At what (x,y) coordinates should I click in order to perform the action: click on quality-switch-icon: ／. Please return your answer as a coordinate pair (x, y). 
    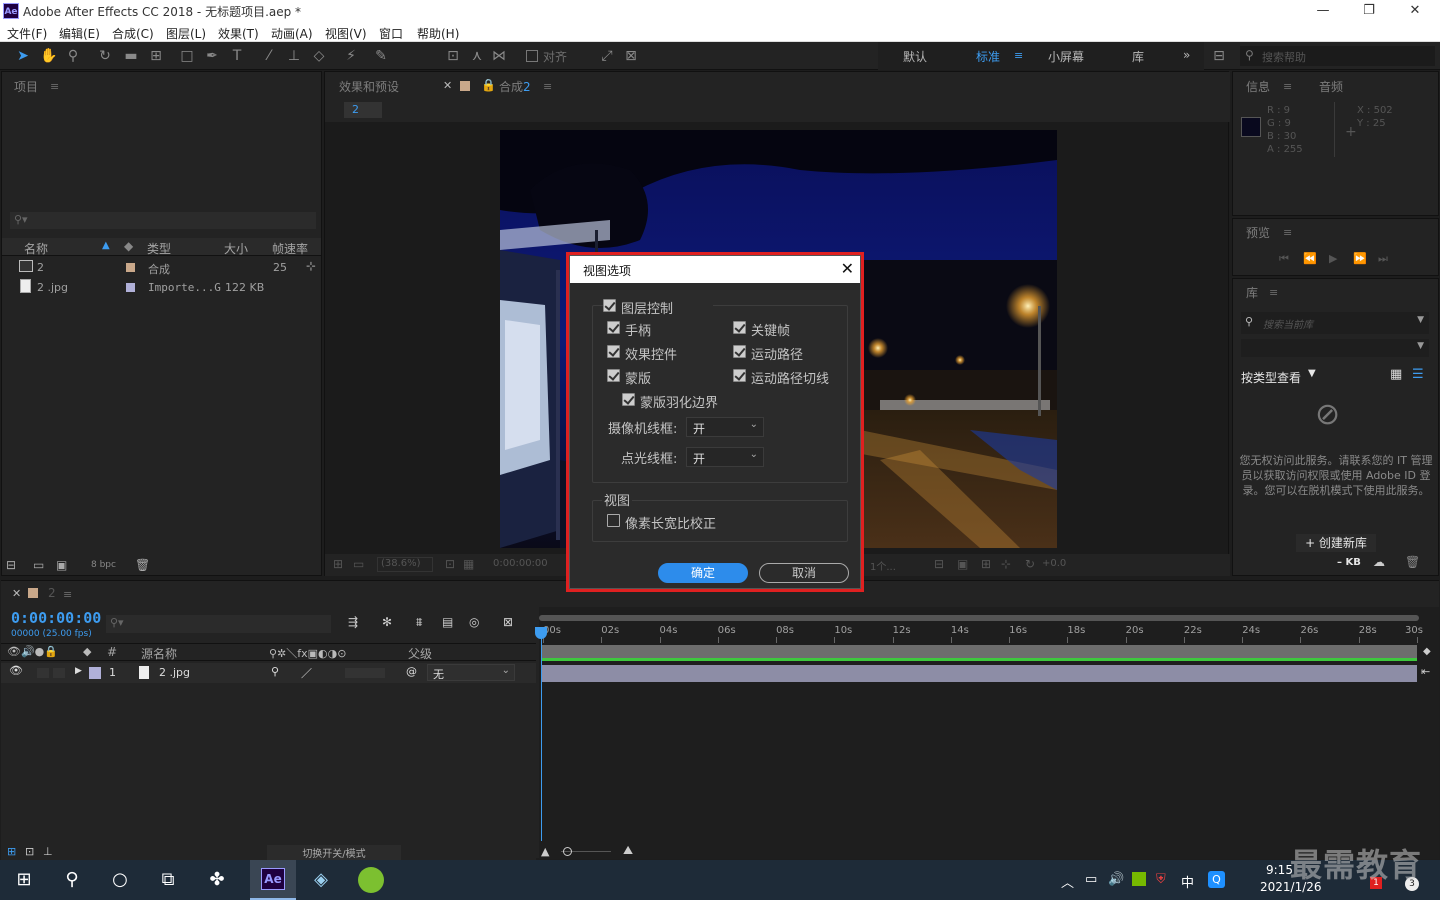
    Looking at the image, I should click on (306, 673).